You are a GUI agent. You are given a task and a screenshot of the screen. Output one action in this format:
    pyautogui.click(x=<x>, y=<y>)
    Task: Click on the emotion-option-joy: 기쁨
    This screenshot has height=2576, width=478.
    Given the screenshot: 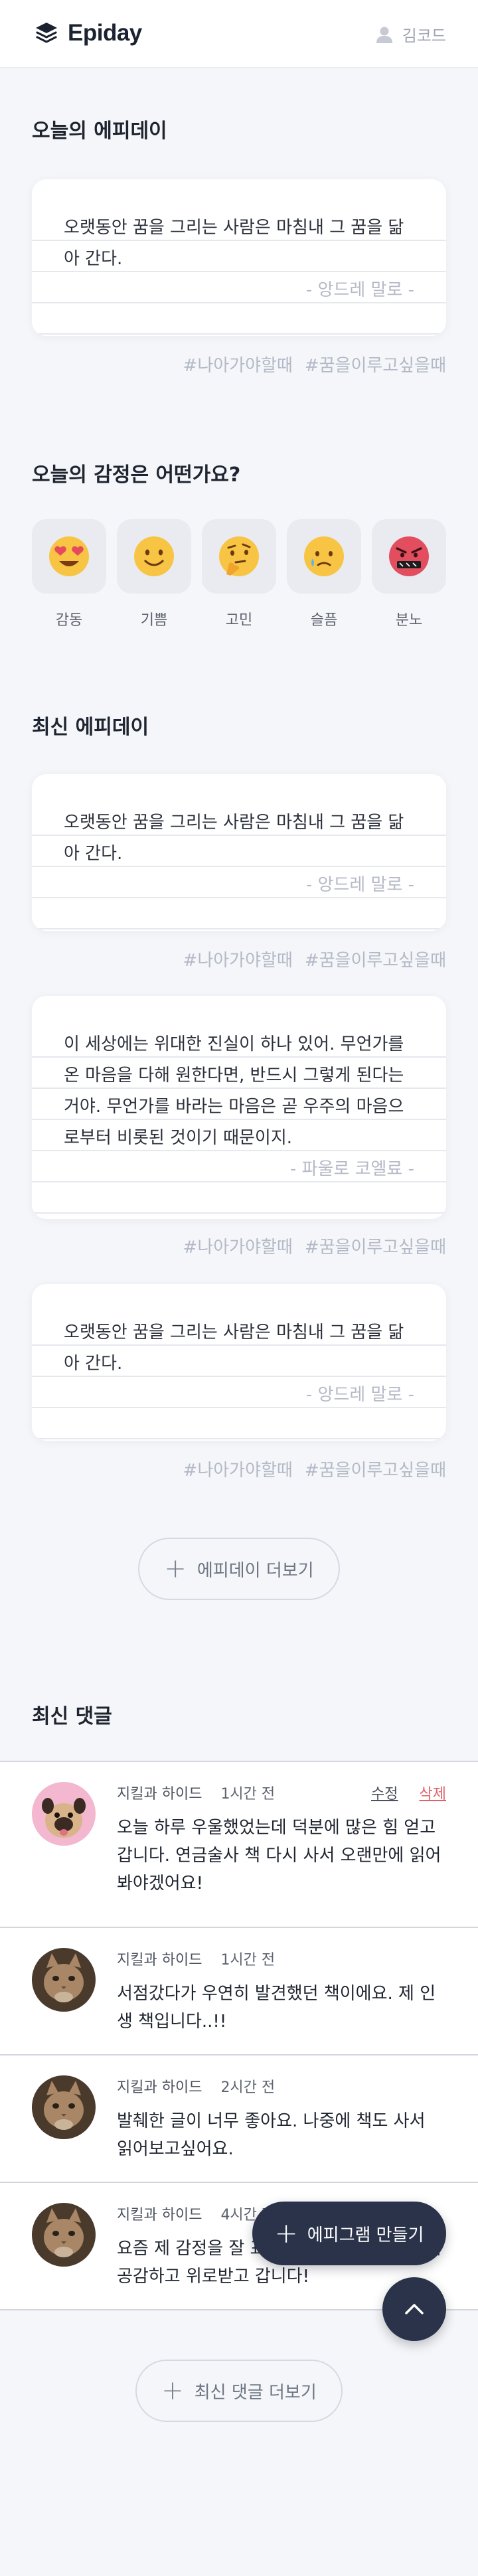 What is the action you would take?
    pyautogui.click(x=154, y=574)
    